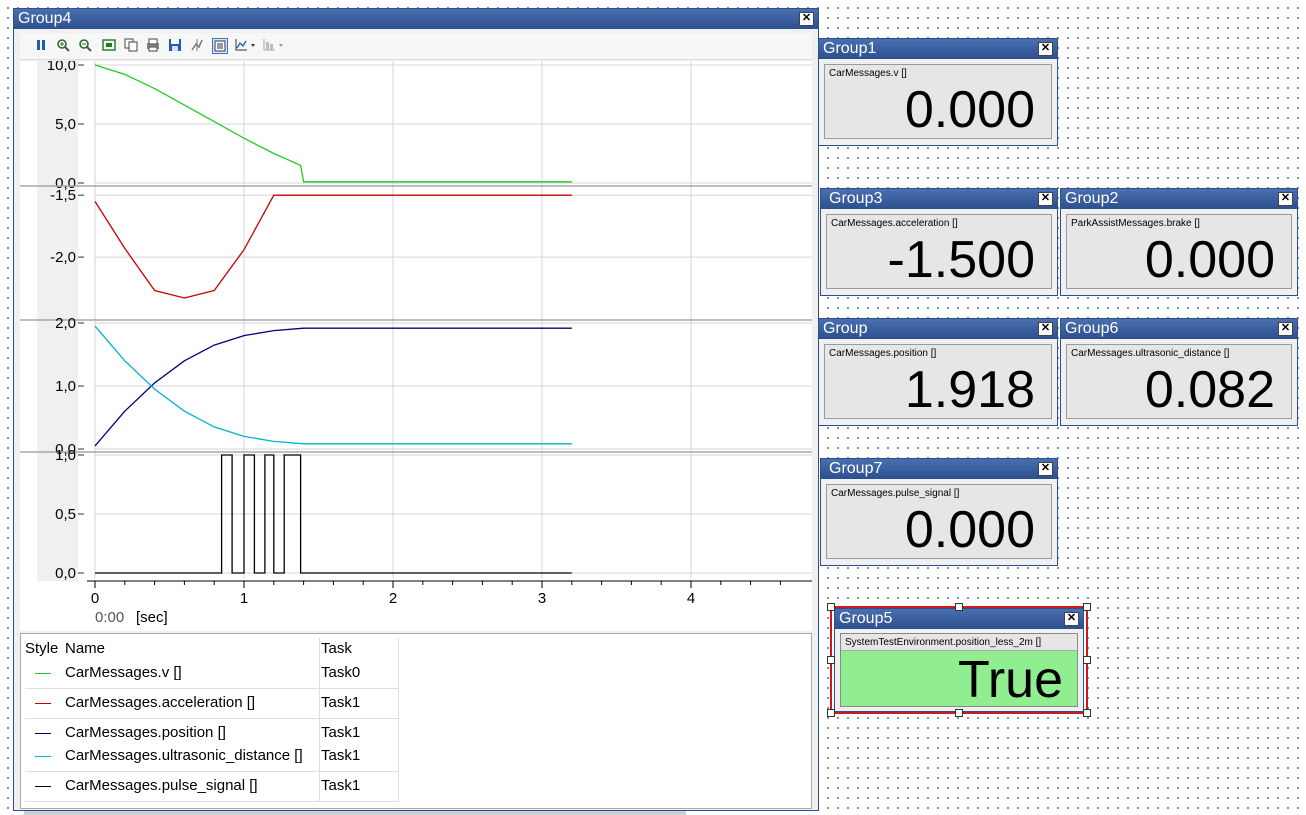 The height and width of the screenshot is (815, 1306). What do you see at coordinates (1179, 251) in the screenshot?
I see `value-box: ParkAssistMessages.brake [] 0.000` at bounding box center [1179, 251].